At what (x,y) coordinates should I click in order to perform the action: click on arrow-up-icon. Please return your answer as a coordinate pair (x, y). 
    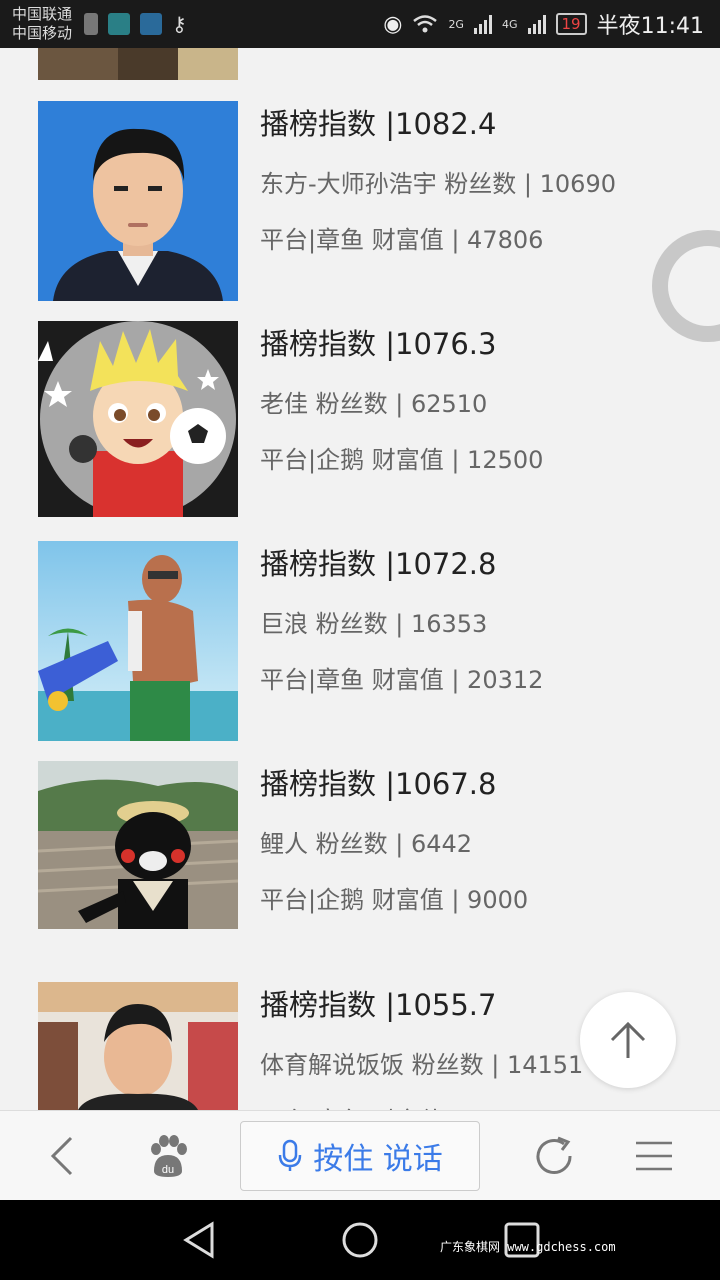
    Looking at the image, I should click on (628, 1039).